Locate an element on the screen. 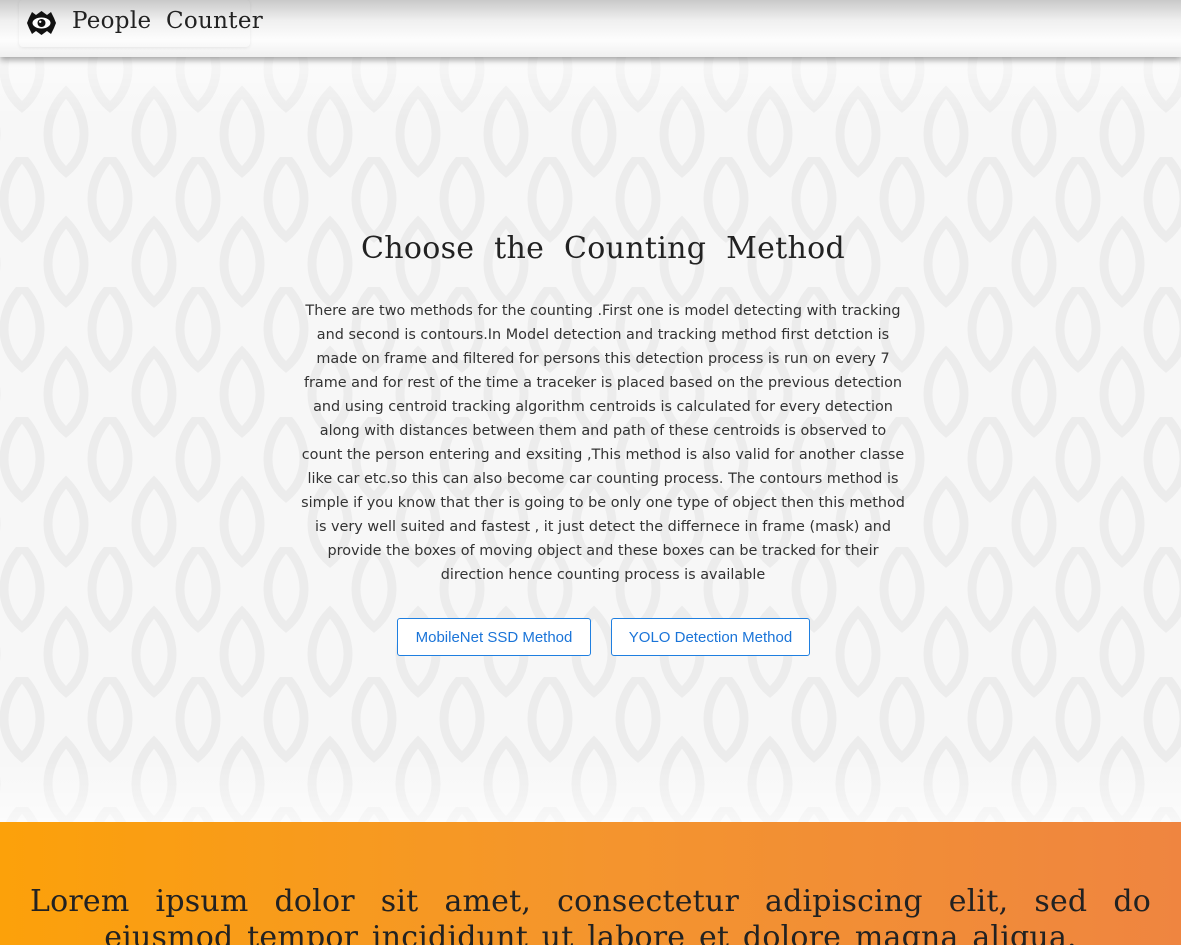 The height and width of the screenshot is (945, 1181). mobilenet-ssd-button: MobileNet SSD Method is located at coordinates (494, 637).